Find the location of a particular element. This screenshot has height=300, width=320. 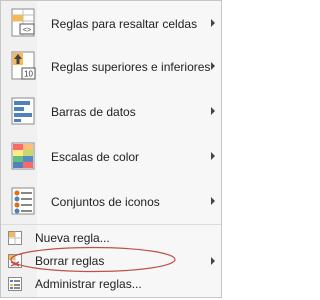

menu-item-label: Barras de datos is located at coordinates (93, 112).